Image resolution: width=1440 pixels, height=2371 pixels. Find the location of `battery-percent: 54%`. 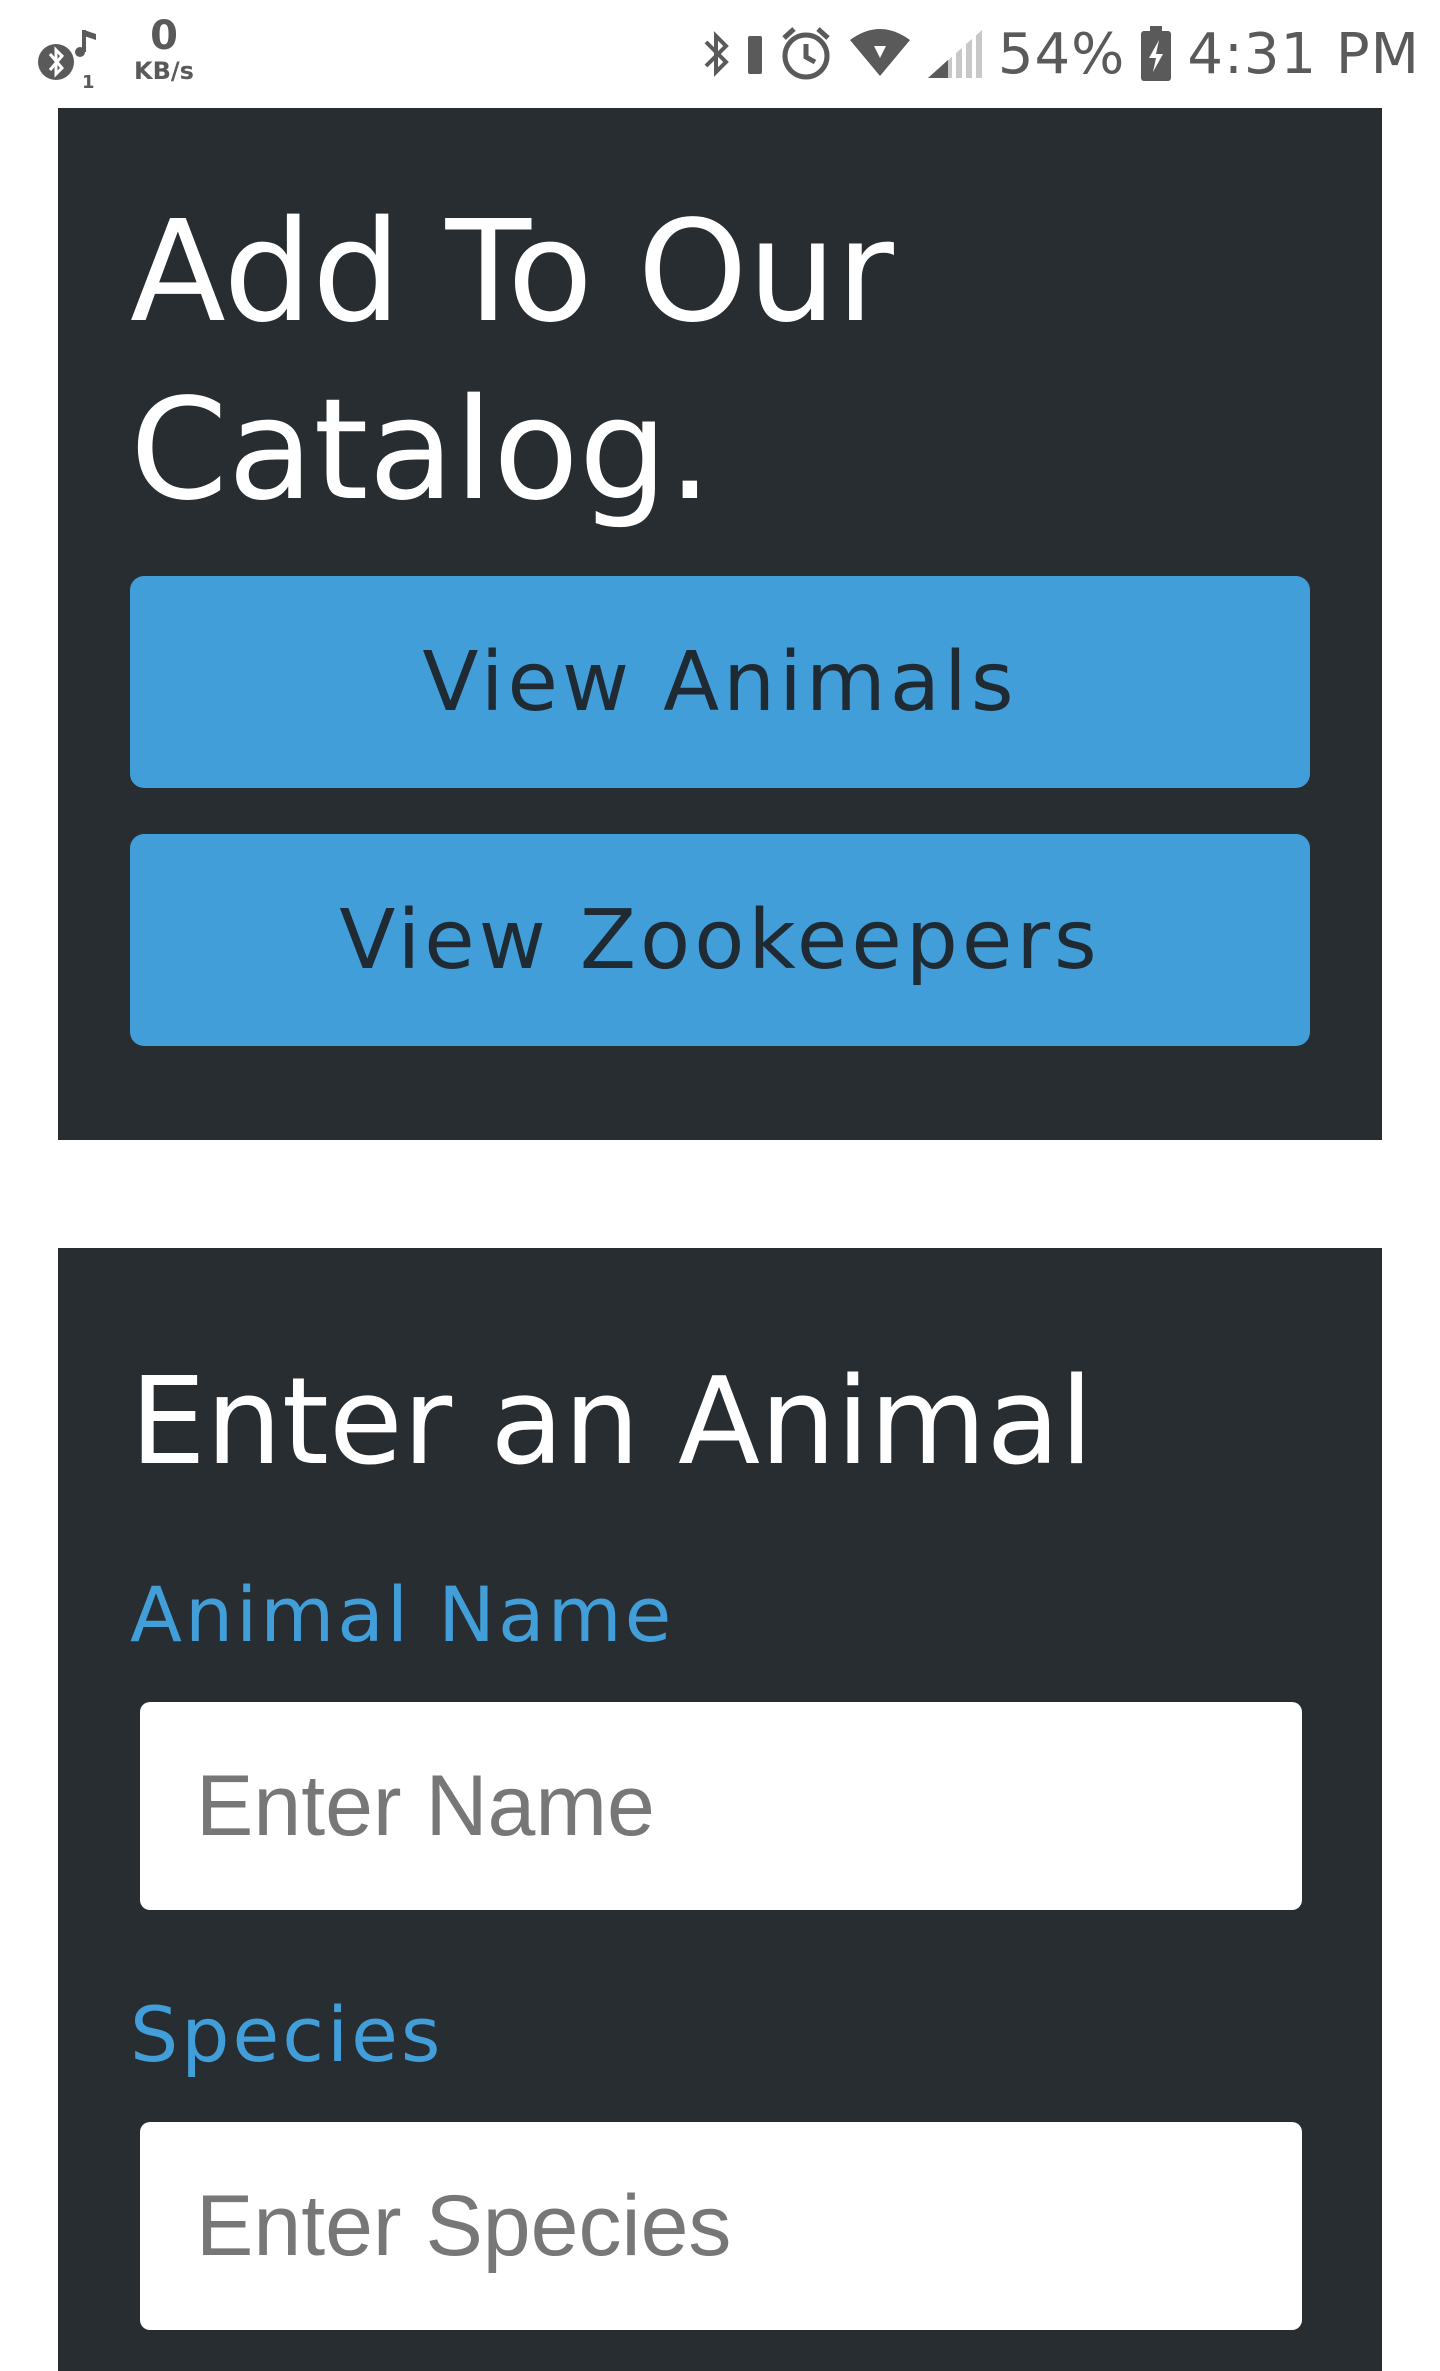

battery-percent: 54% is located at coordinates (1061, 54).